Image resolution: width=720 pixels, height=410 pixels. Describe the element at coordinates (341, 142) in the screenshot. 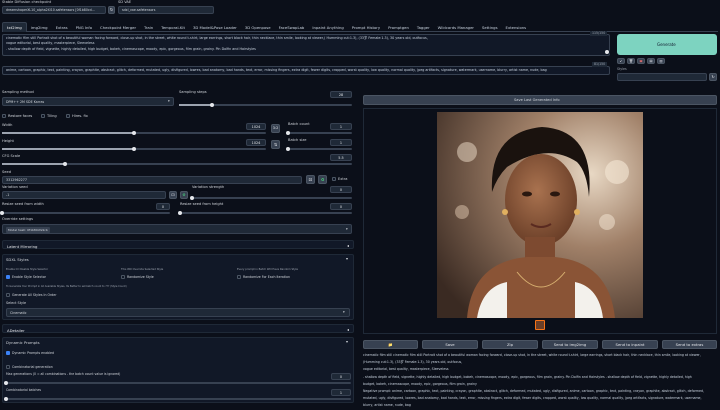

I see `batch-size-input: 1` at that location.